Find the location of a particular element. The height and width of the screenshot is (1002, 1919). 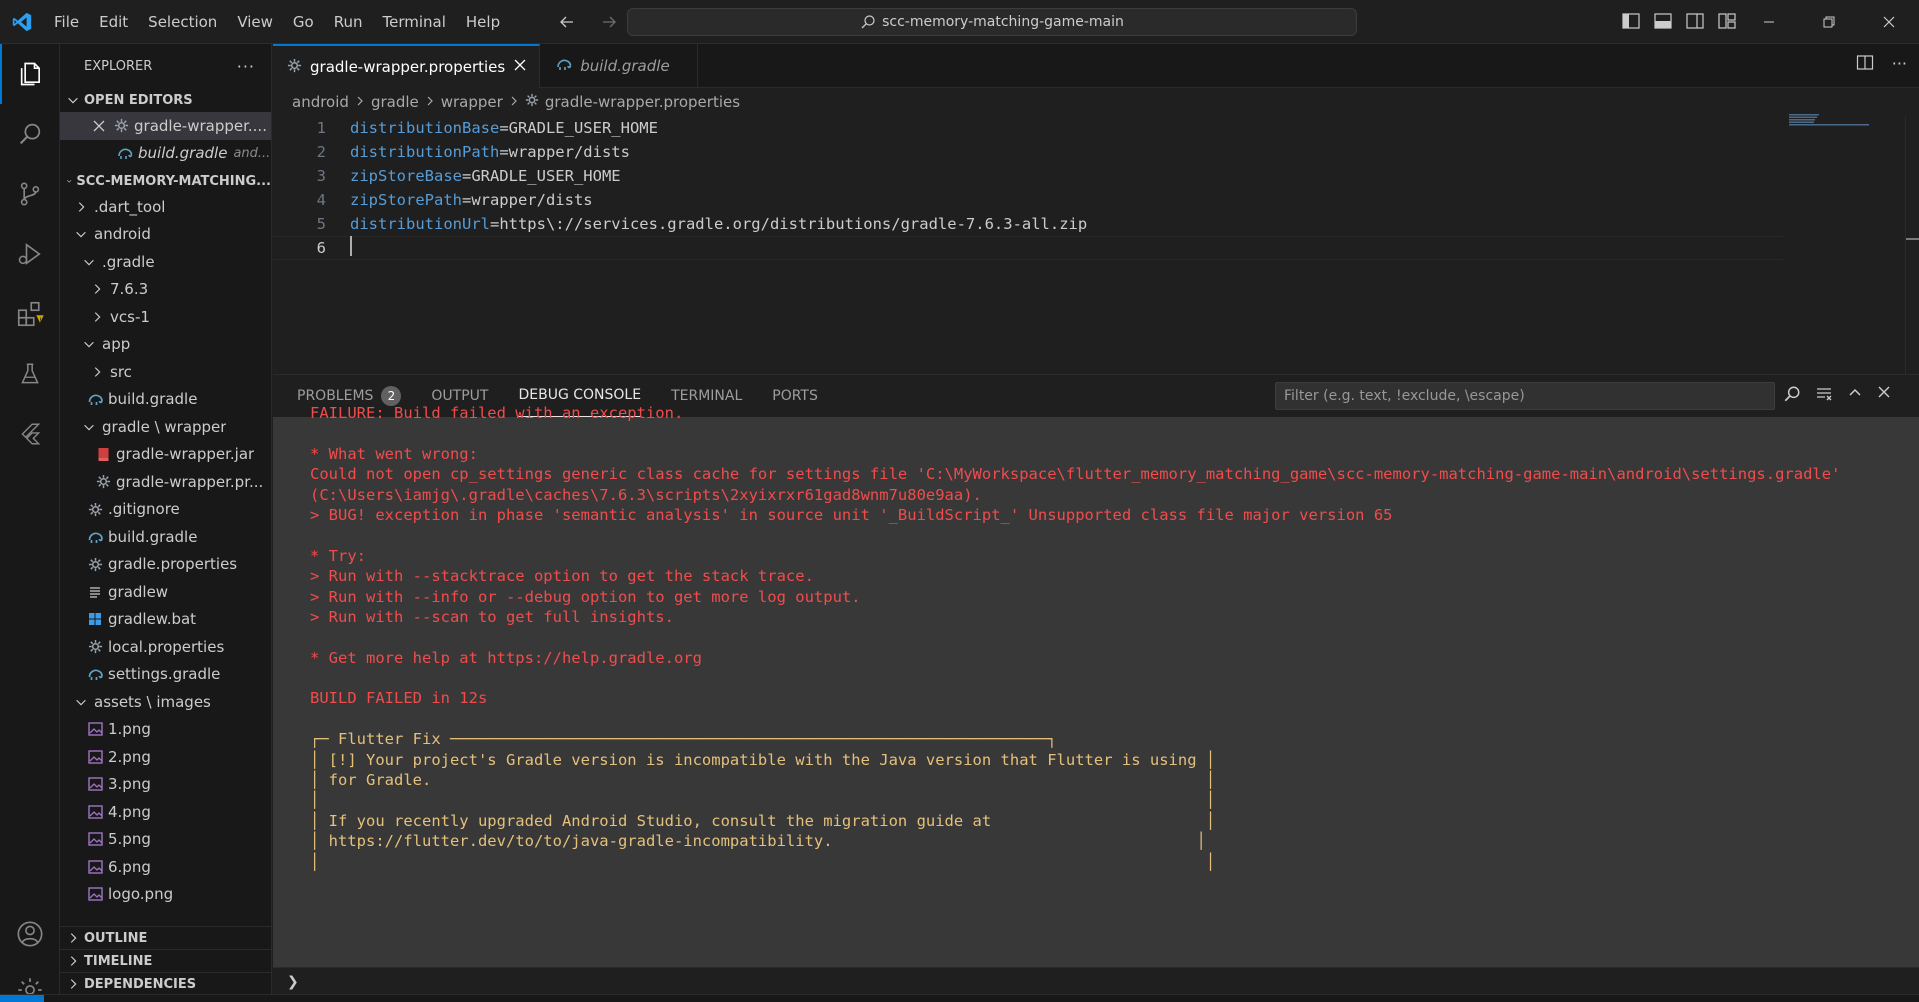

account-icon is located at coordinates (30, 934).